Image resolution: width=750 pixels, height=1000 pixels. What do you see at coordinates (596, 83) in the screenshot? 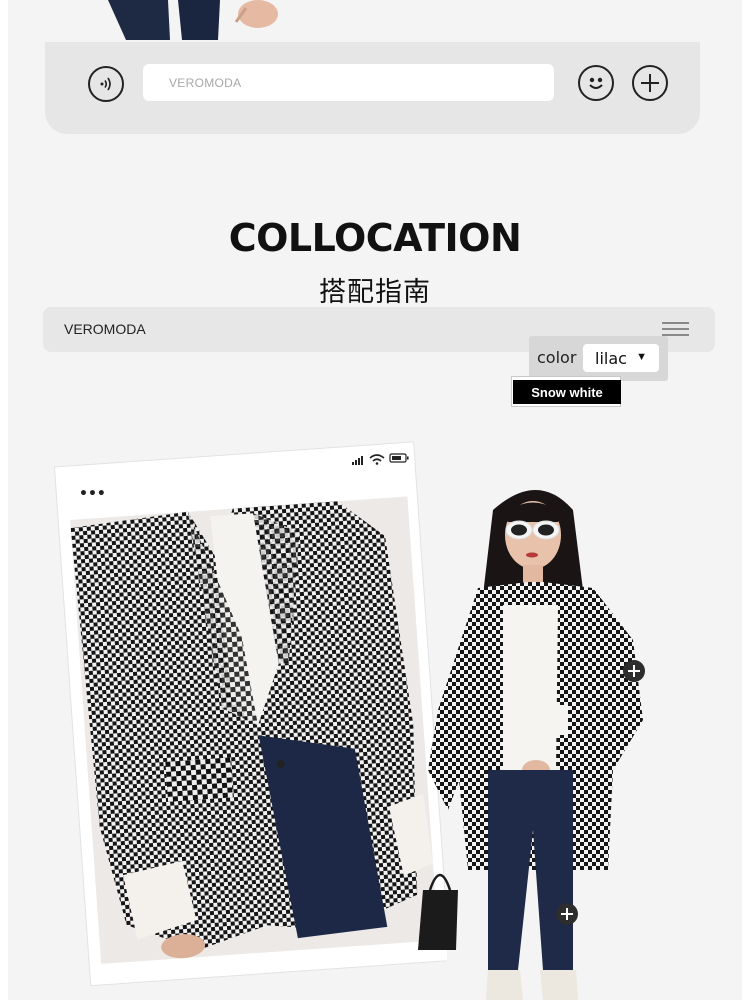
I see `emoji-icon` at bounding box center [596, 83].